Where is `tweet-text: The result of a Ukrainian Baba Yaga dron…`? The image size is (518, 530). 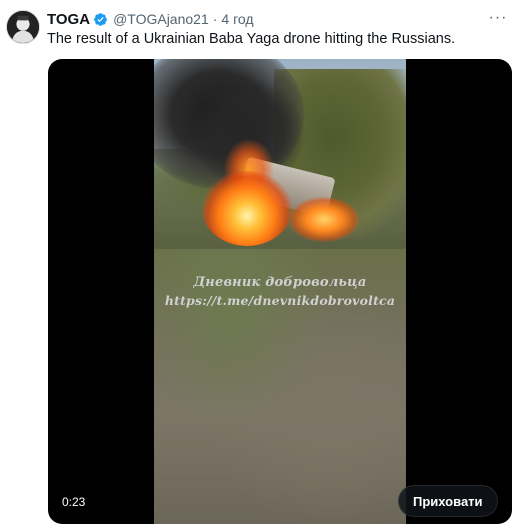 tweet-text: The result of a Ukrainian Baba Yaga dron… is located at coordinates (251, 39).